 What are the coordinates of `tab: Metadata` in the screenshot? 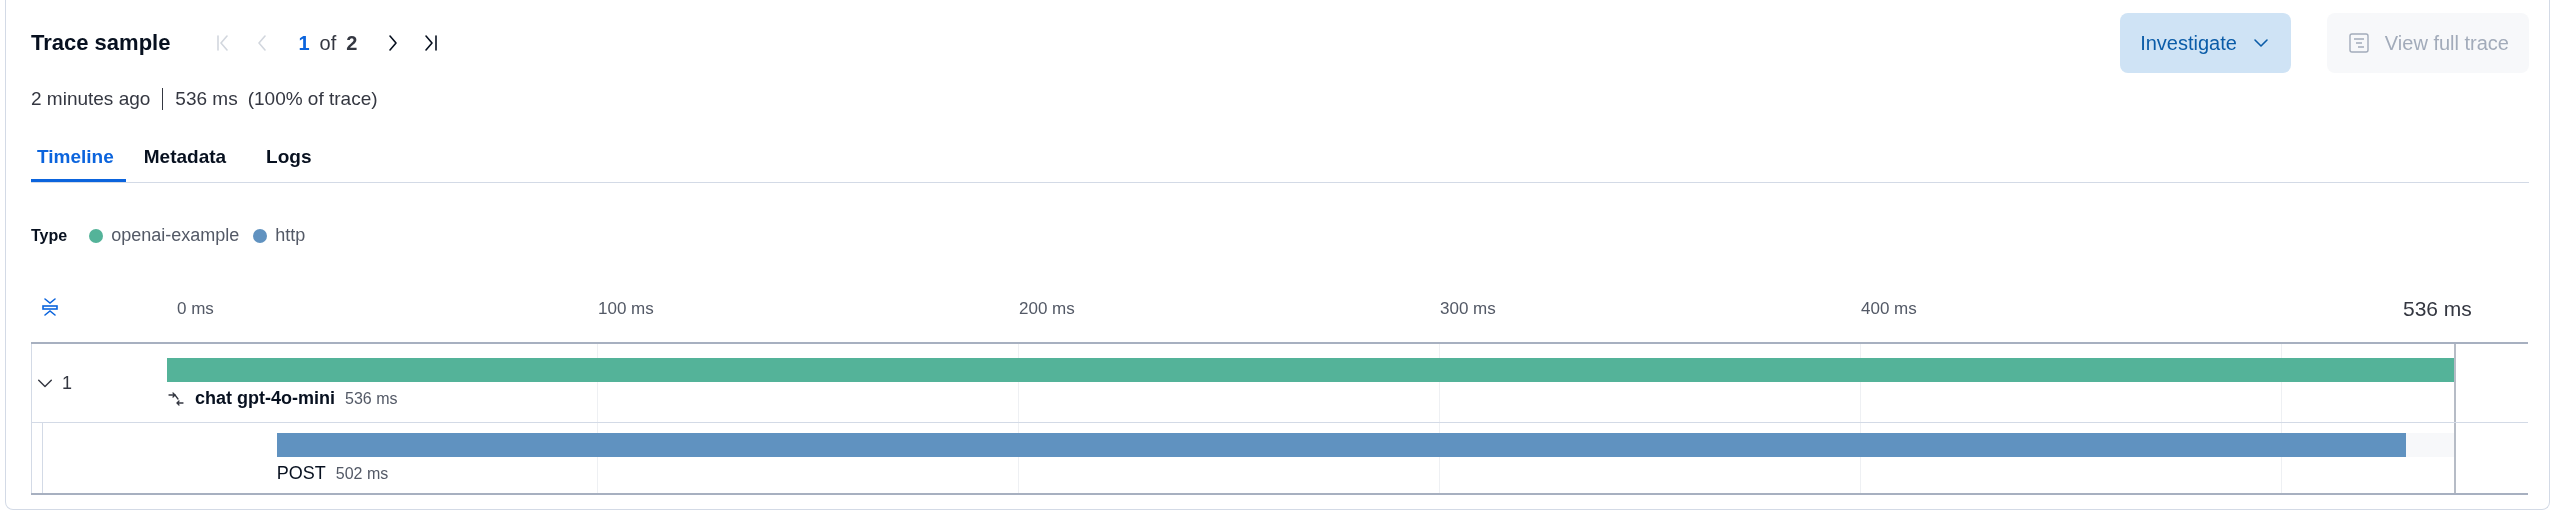 It's located at (193, 158).